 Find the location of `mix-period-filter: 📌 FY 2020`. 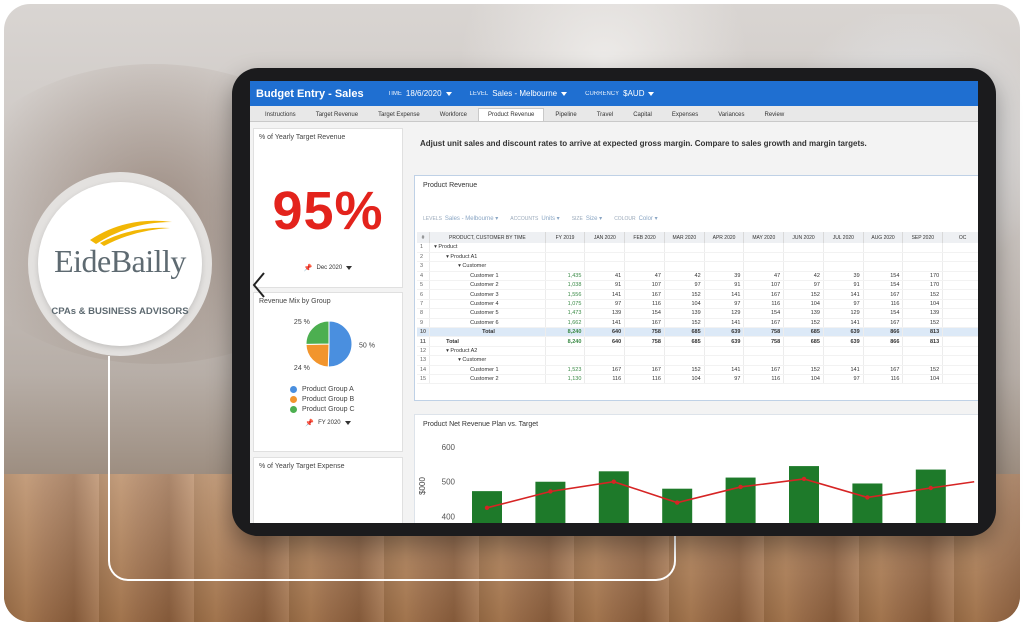

mix-period-filter: 📌 FY 2020 is located at coordinates (328, 423).